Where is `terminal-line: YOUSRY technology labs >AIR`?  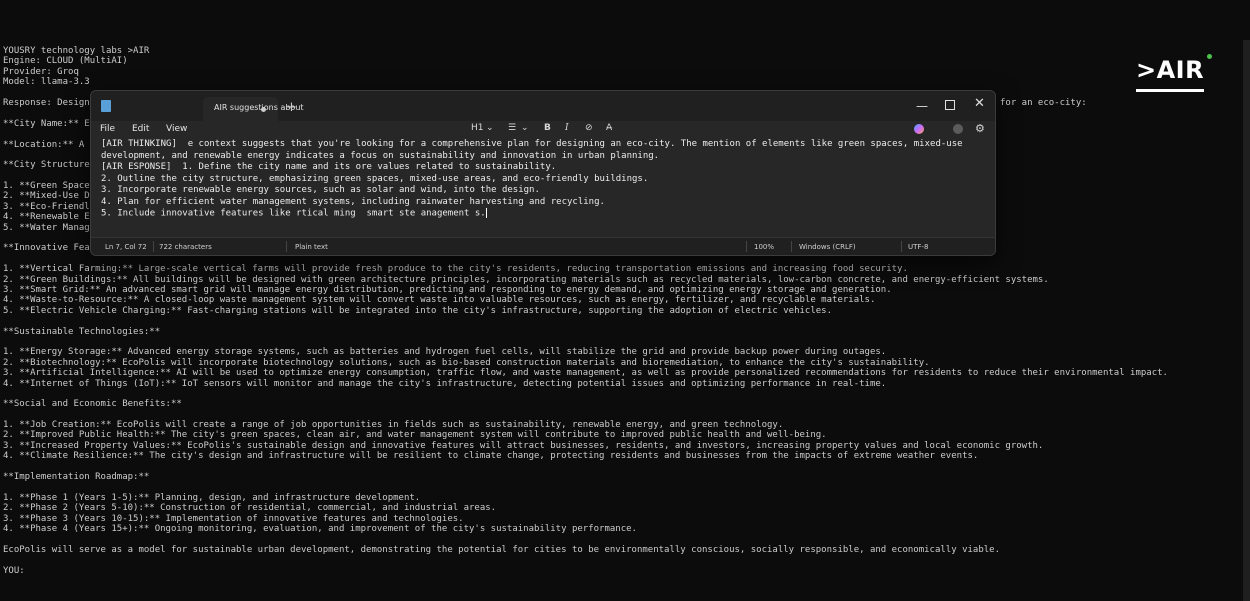
terminal-line: YOUSRY technology labs >AIR is located at coordinates (76, 51).